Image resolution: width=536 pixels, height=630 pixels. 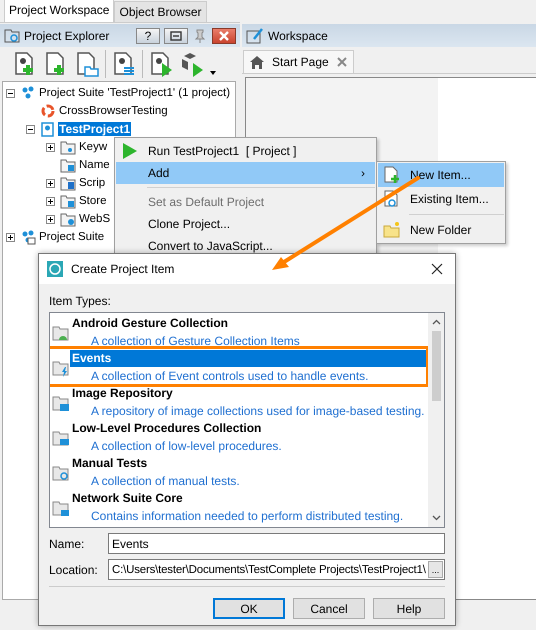 What do you see at coordinates (48, 129) in the screenshot?
I see `project-icon` at bounding box center [48, 129].